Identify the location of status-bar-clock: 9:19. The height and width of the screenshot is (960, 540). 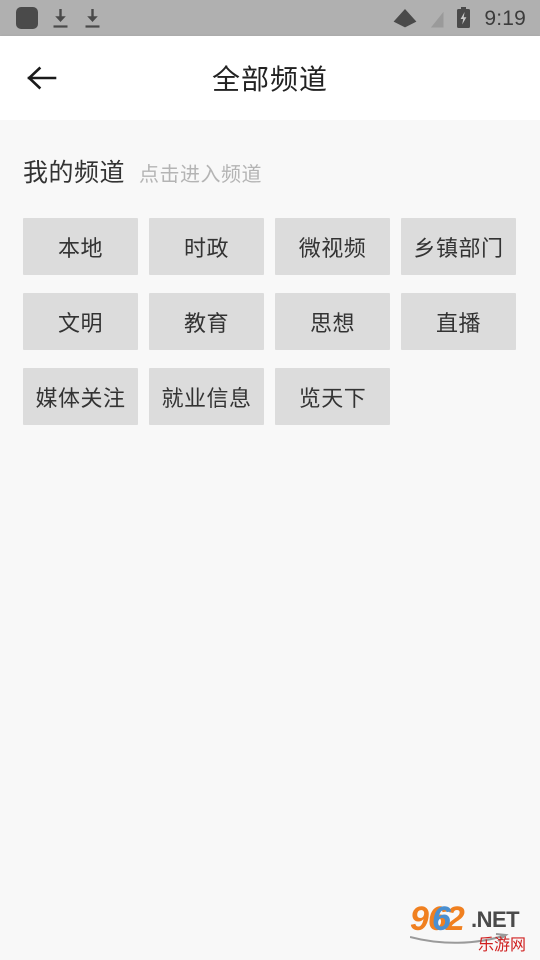
(505, 18).